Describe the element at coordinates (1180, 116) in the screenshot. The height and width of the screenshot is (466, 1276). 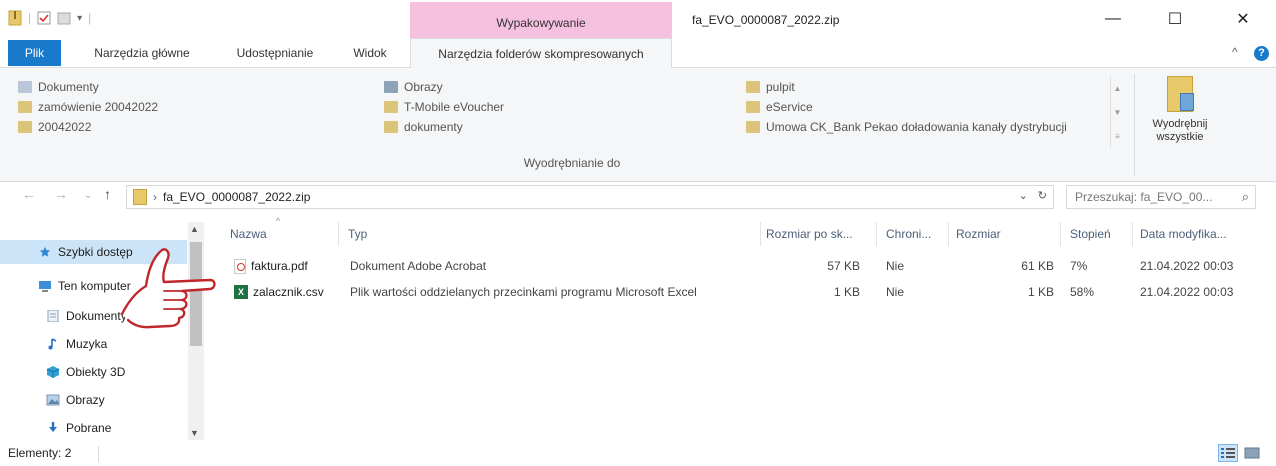
I see `extract-all-button: Wyodrębnij wszystkie` at that location.